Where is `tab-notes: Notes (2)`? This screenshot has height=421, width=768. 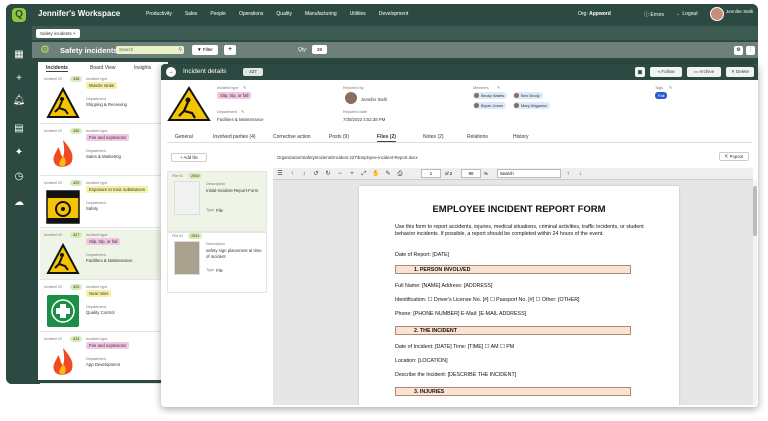
tab-notes: Notes (2) is located at coordinates (433, 137).